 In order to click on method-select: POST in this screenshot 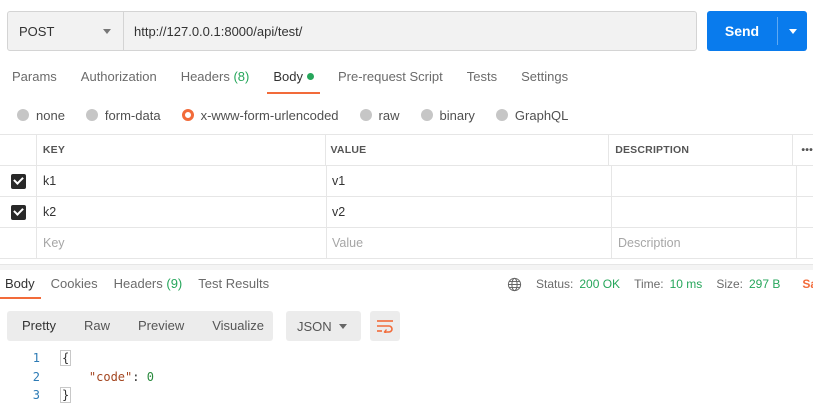, I will do `click(66, 31)`.